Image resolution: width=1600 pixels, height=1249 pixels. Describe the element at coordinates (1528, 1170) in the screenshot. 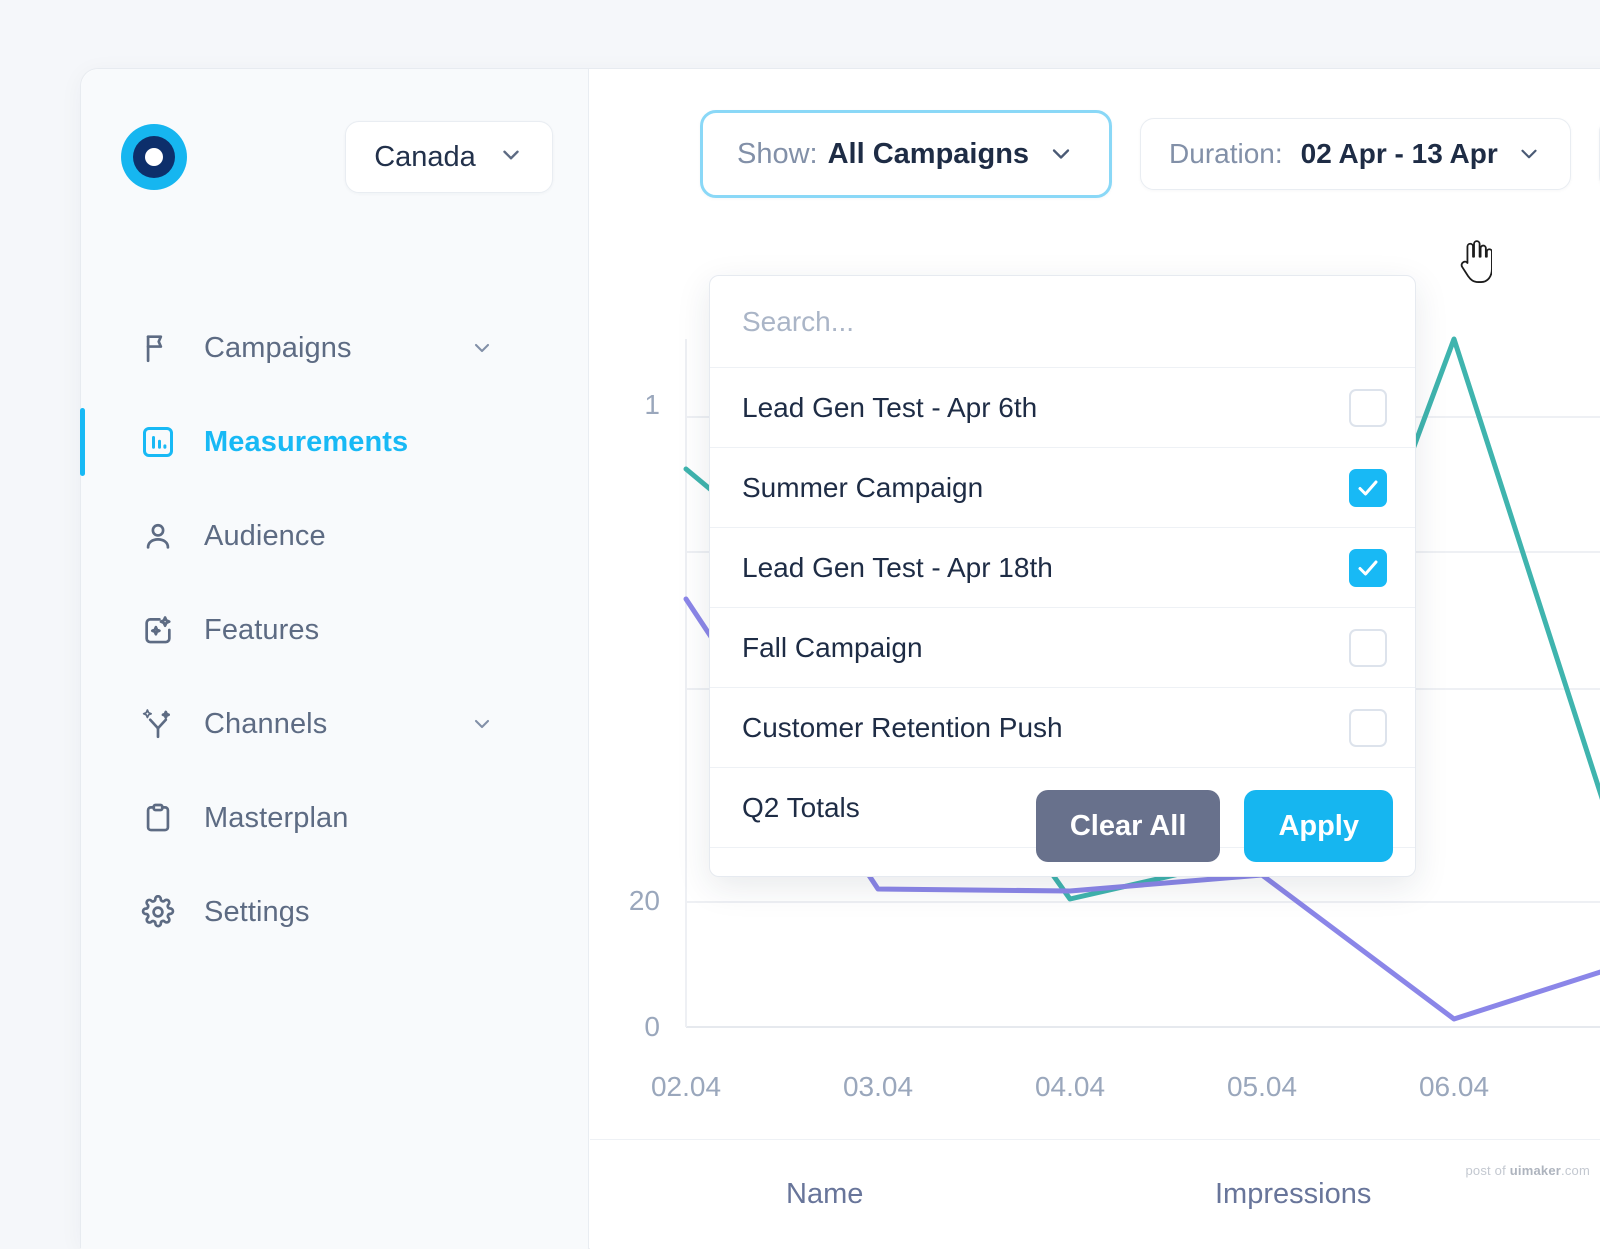

I see `watermark: post of uimaker.com` at that location.